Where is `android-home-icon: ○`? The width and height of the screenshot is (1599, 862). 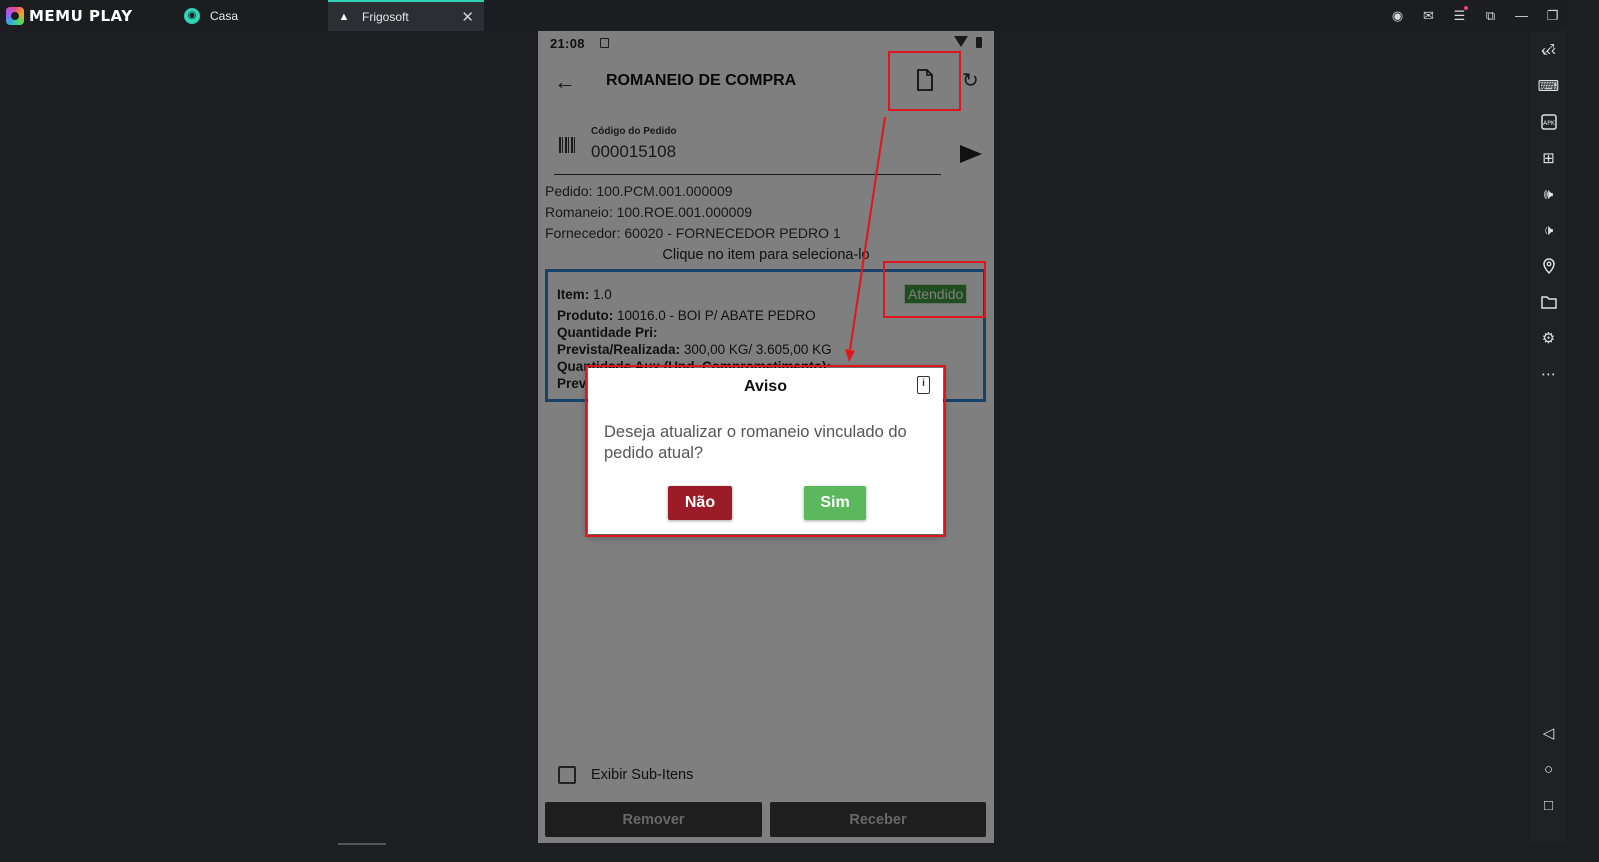 android-home-icon: ○ is located at coordinates (1548, 769).